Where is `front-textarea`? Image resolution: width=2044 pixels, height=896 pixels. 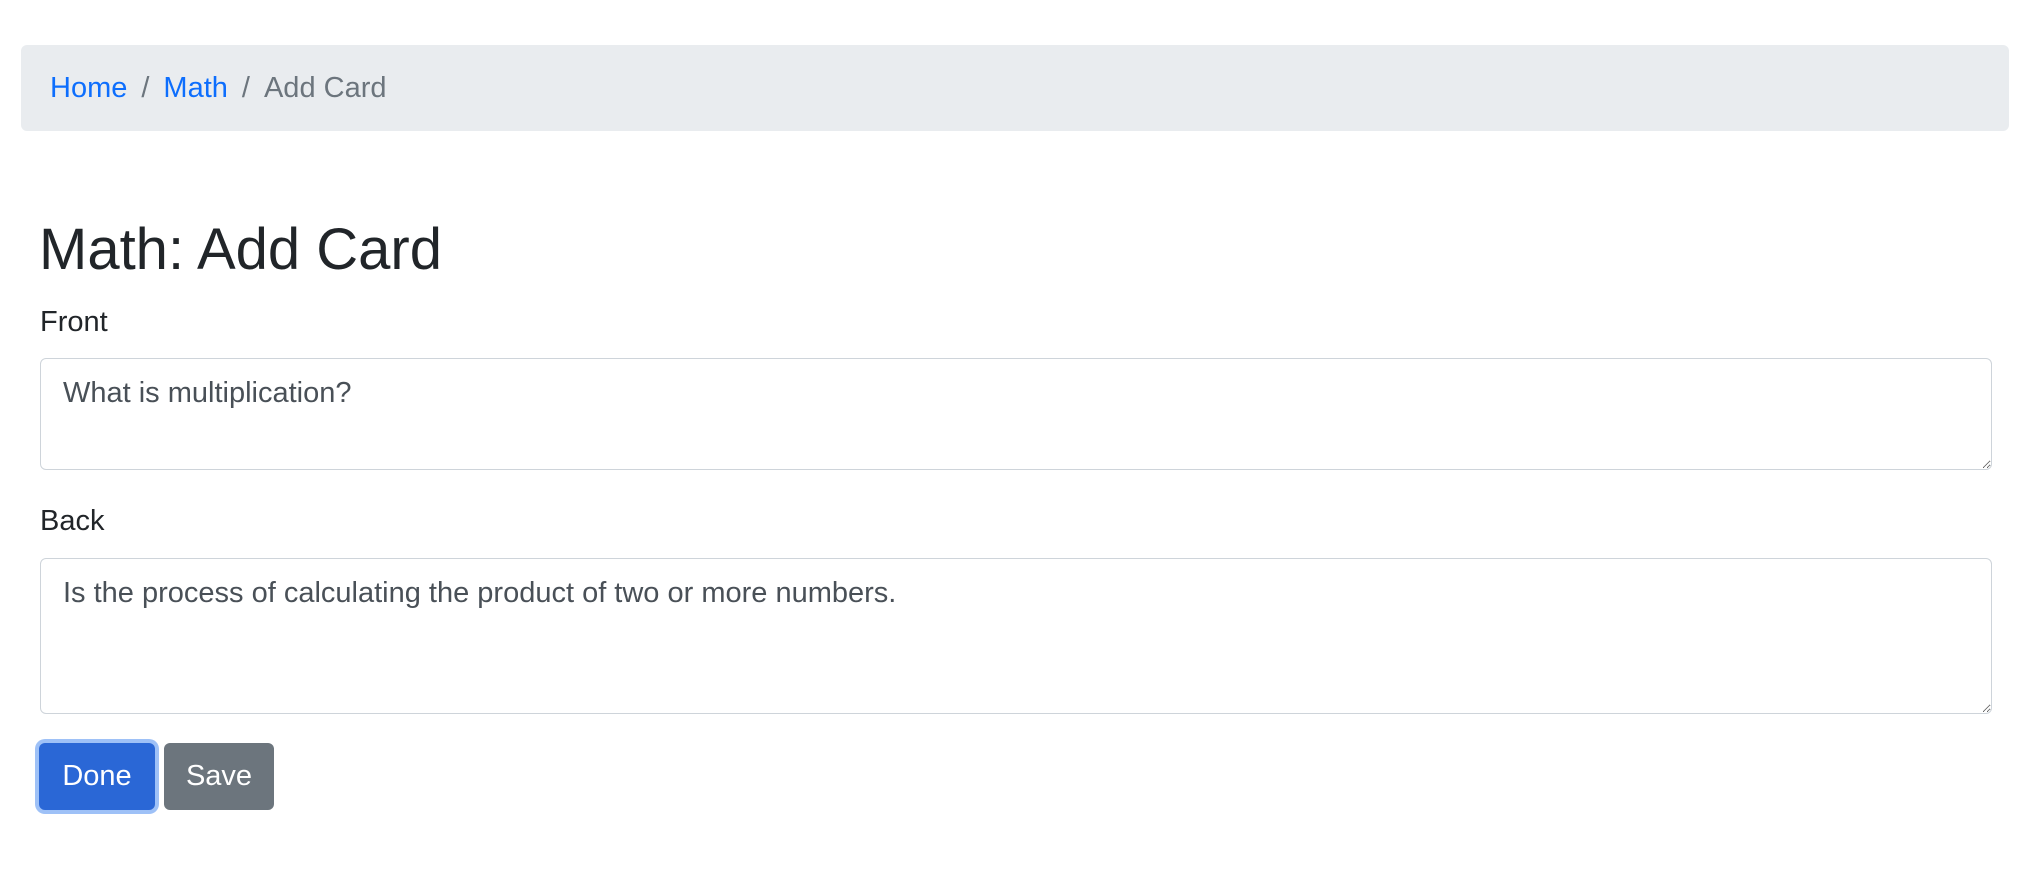 front-textarea is located at coordinates (1016, 414).